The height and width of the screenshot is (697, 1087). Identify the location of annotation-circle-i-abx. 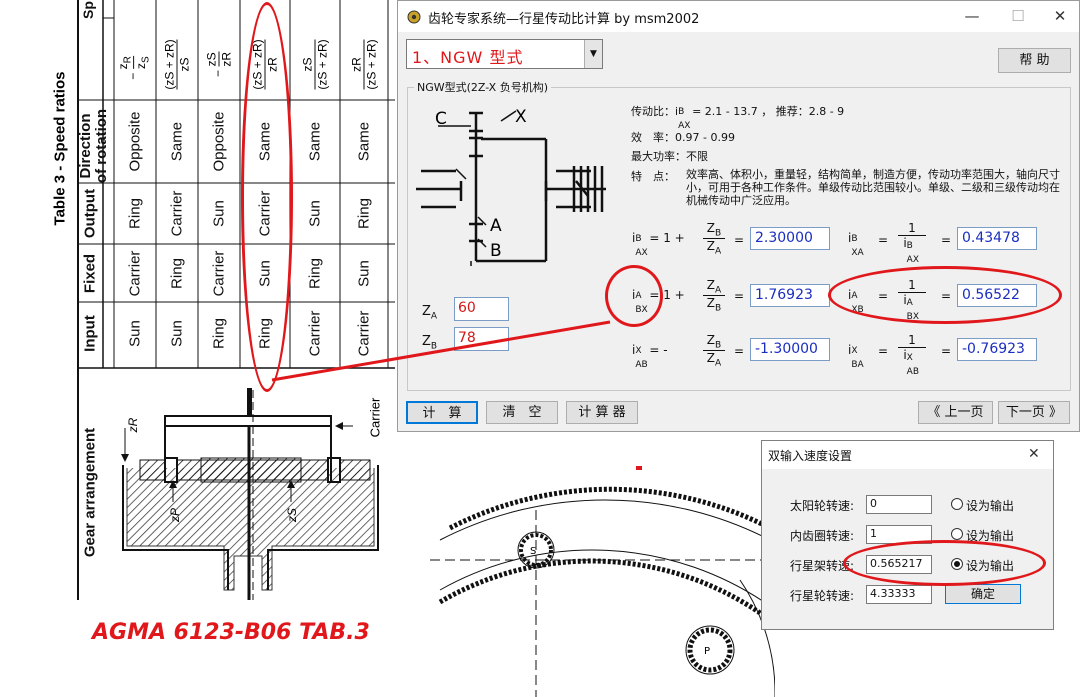
(634, 296).